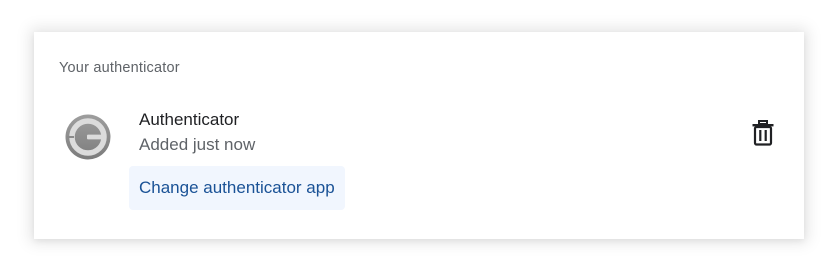  Describe the element at coordinates (189, 119) in the screenshot. I see `authenticator-name: Authenticator` at that location.